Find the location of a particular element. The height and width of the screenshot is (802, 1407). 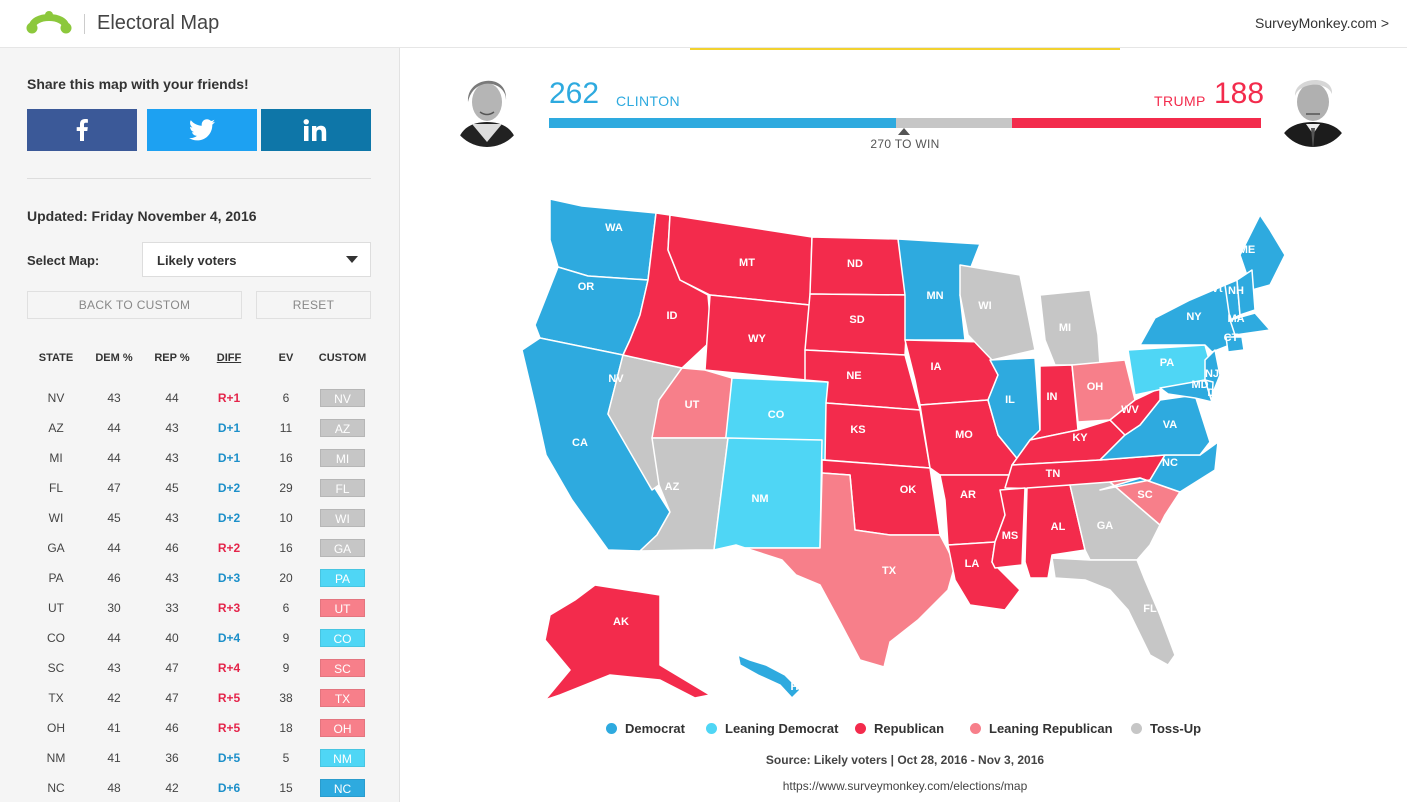

diff-cell: D+4 is located at coordinates (229, 638).